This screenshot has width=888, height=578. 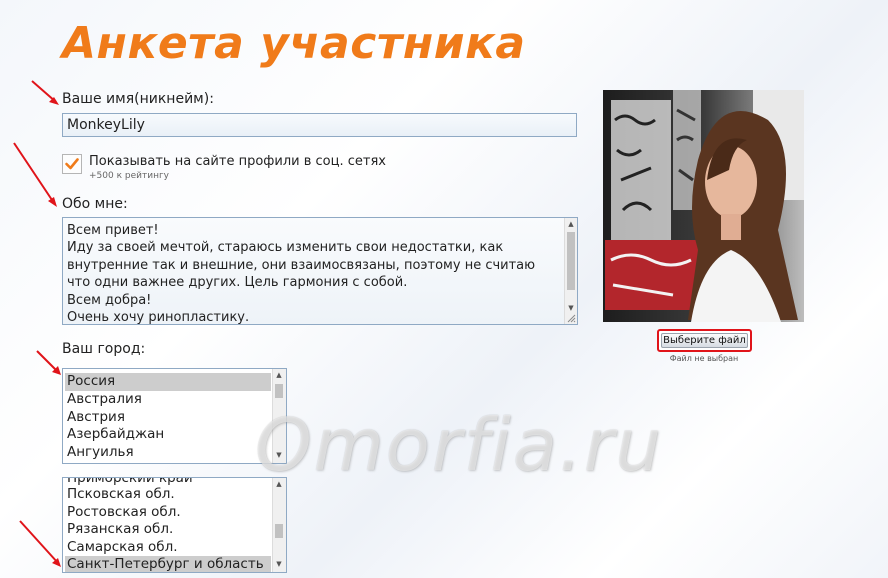 What do you see at coordinates (168, 548) in the screenshot?
I see `list-item-region: Самарская обл.` at bounding box center [168, 548].